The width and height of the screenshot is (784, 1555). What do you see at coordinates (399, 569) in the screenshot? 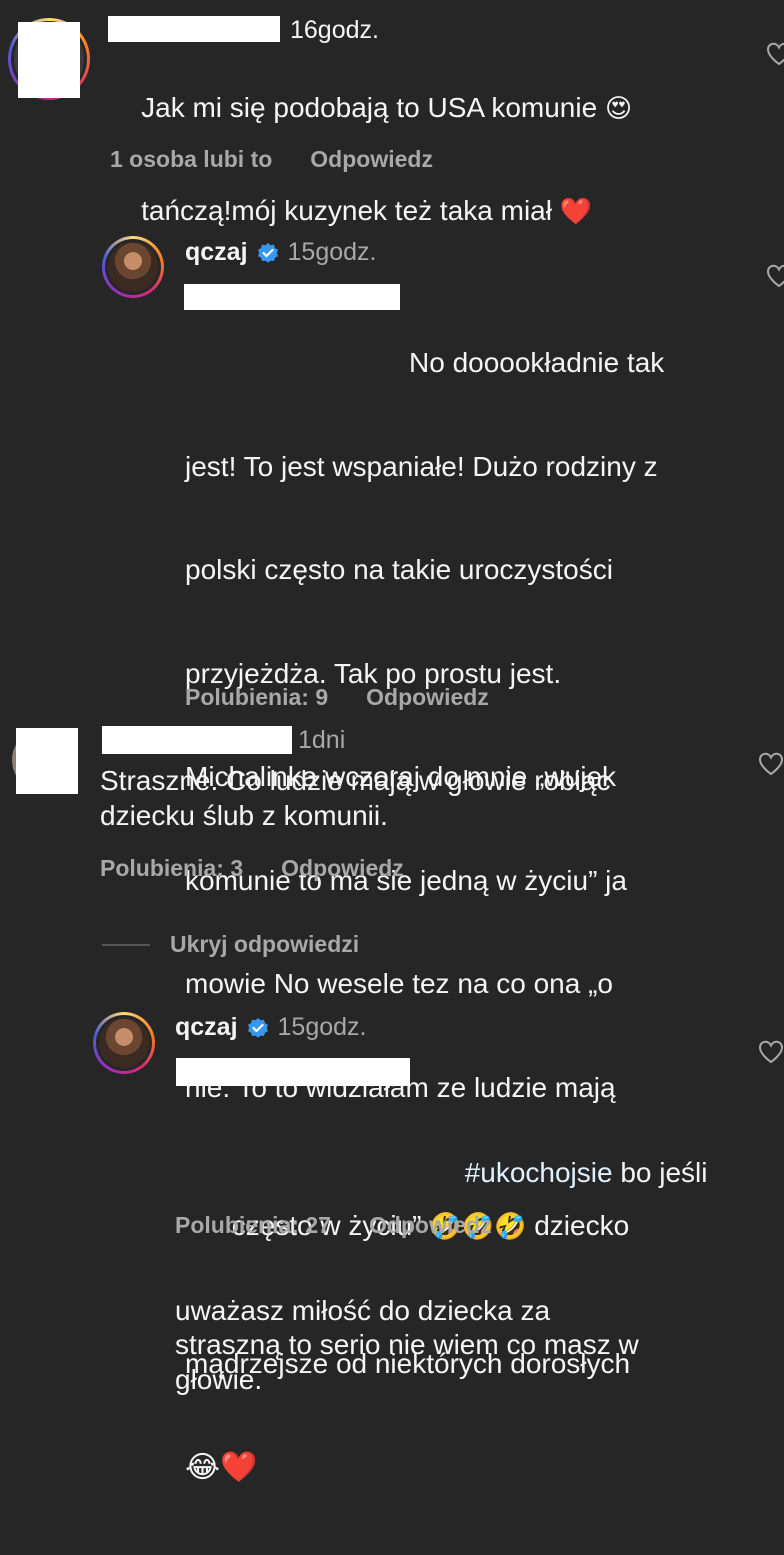
I see `comment-line: polski często na takie uroczystości` at bounding box center [399, 569].